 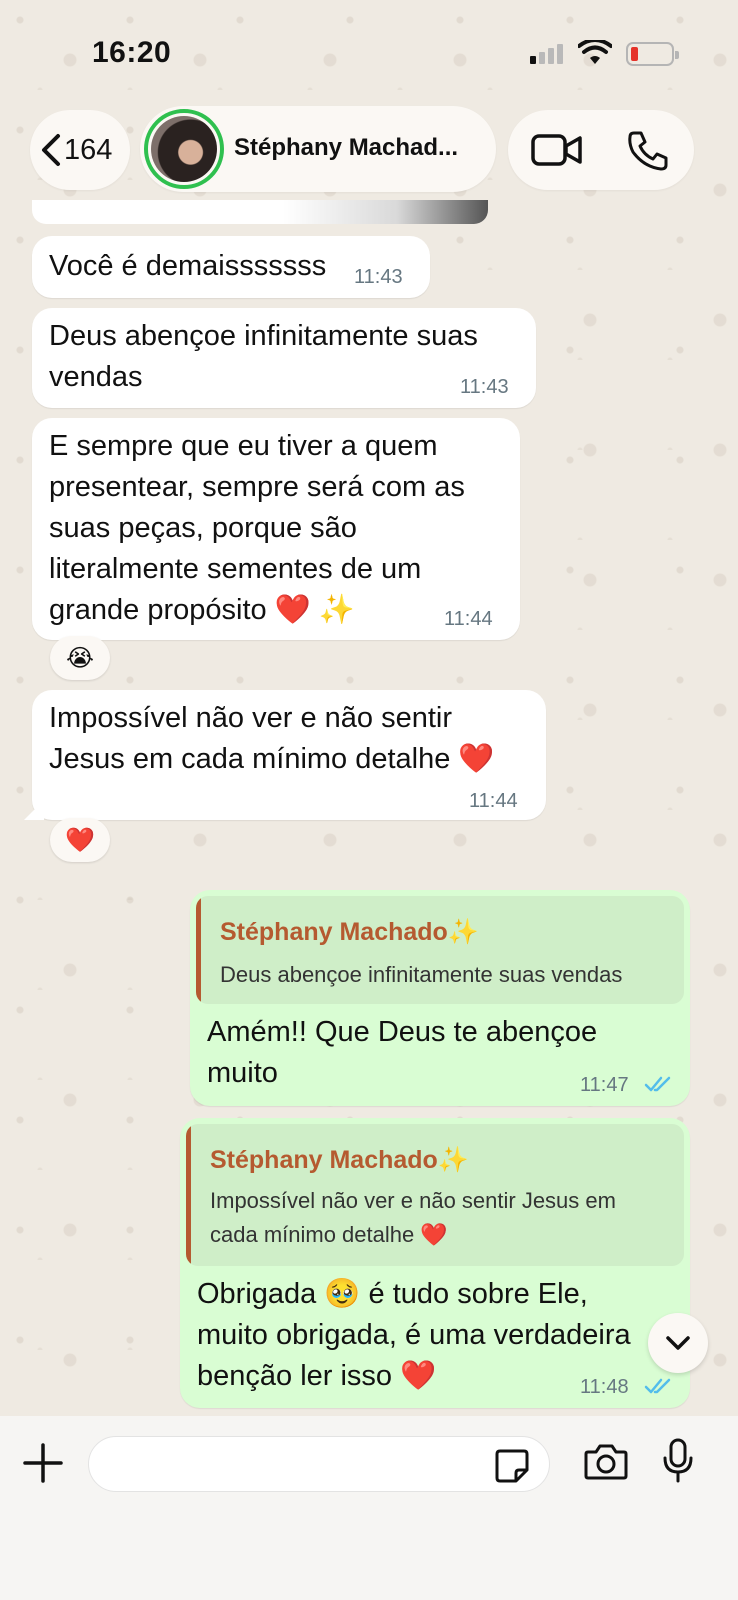 I want to click on message-reaction: ❤️, so click(x=80, y=840).